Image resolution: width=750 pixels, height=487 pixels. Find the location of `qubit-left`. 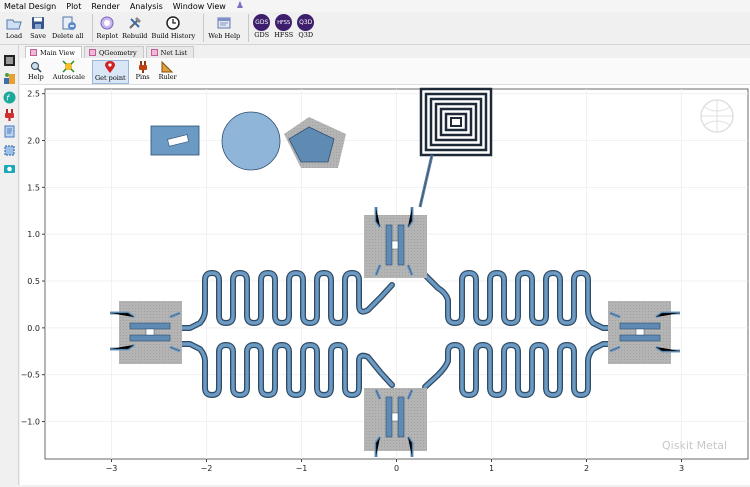

qubit-left is located at coordinates (146, 332).